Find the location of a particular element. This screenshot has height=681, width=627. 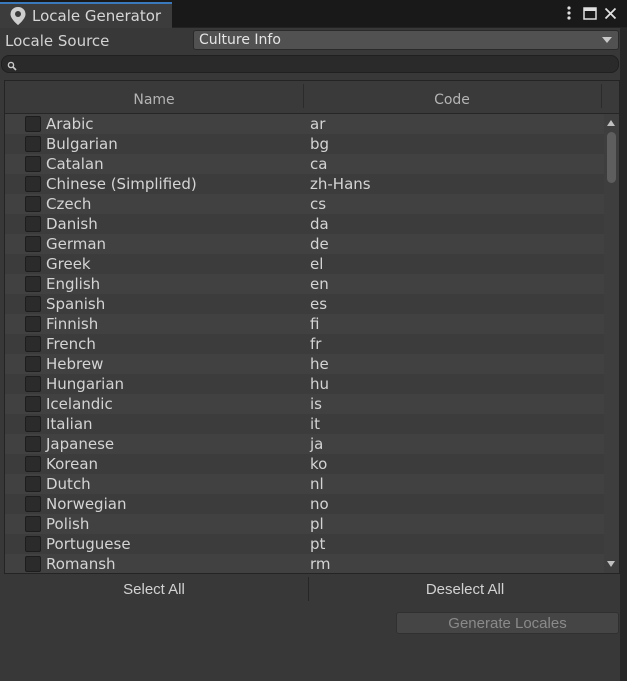

window-tab: Locale Generator is located at coordinates (86, 15).